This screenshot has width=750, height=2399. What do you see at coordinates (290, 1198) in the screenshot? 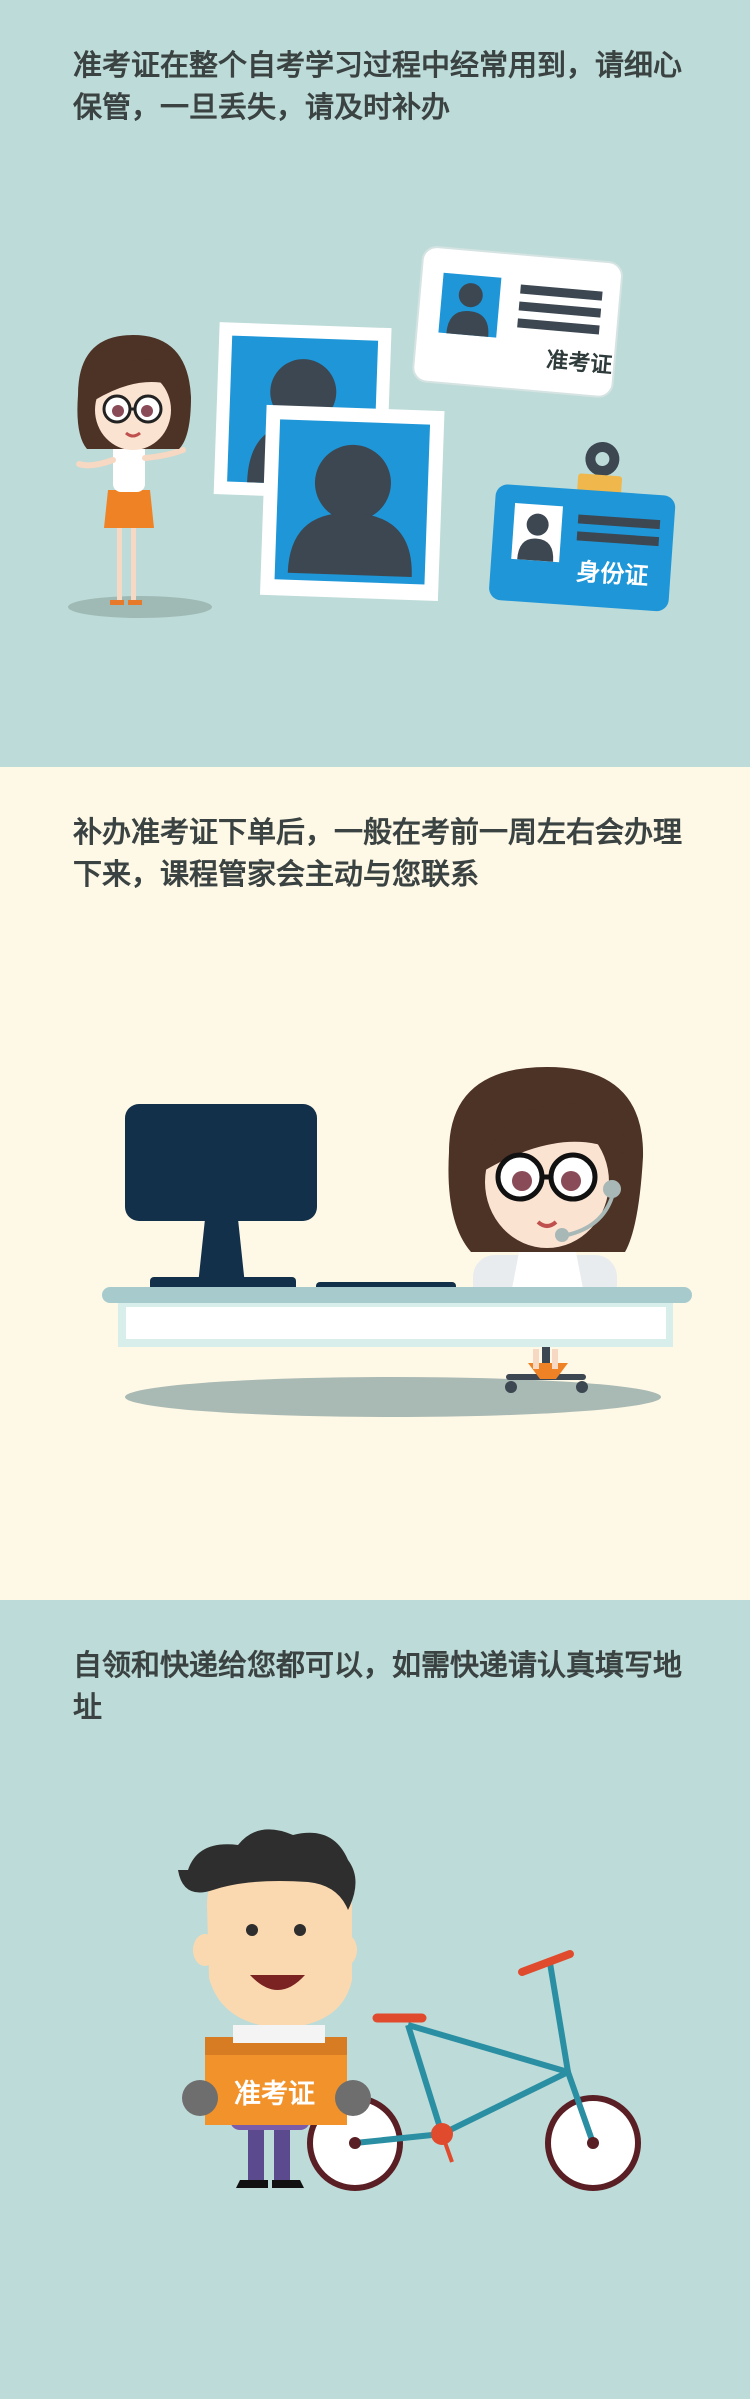
I see `monitor` at bounding box center [290, 1198].